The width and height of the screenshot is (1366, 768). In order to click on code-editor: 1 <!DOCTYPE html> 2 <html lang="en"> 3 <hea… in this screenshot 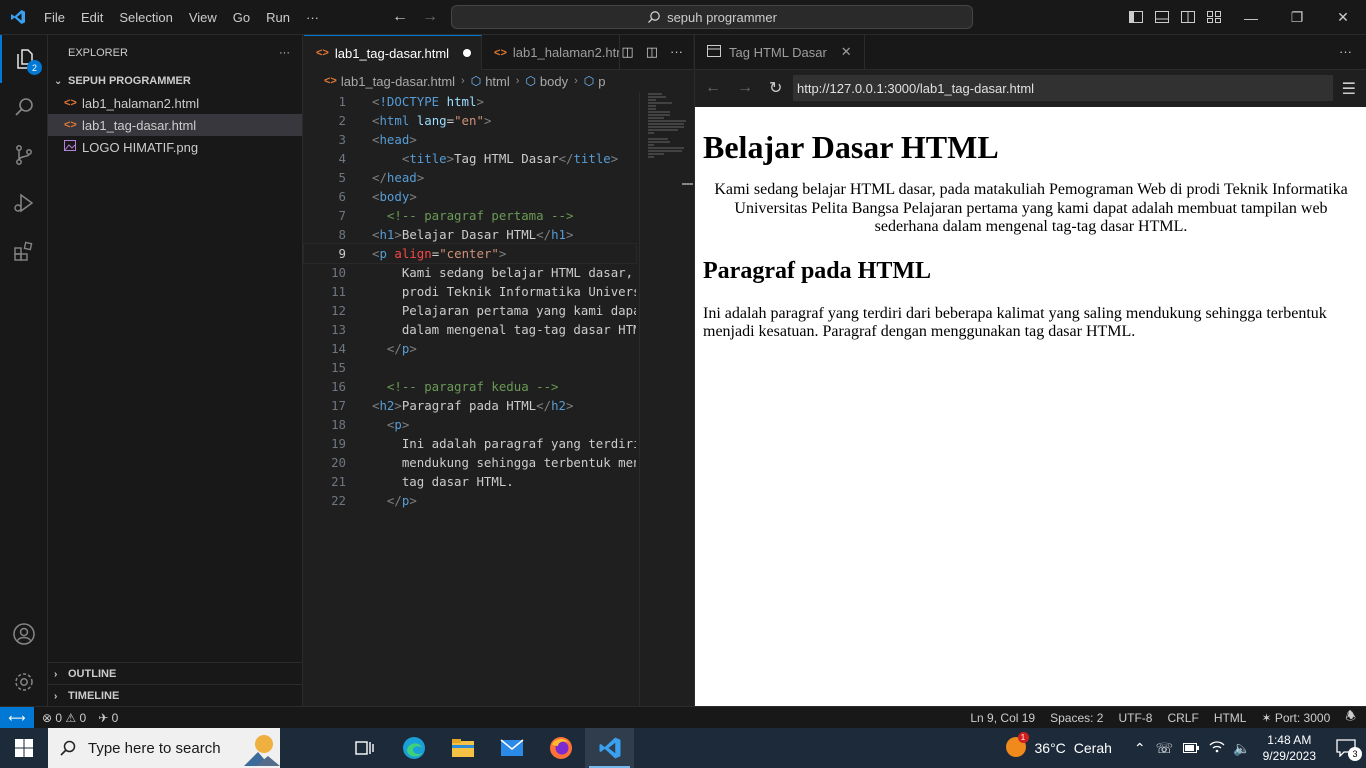, I will do `click(470, 301)`.